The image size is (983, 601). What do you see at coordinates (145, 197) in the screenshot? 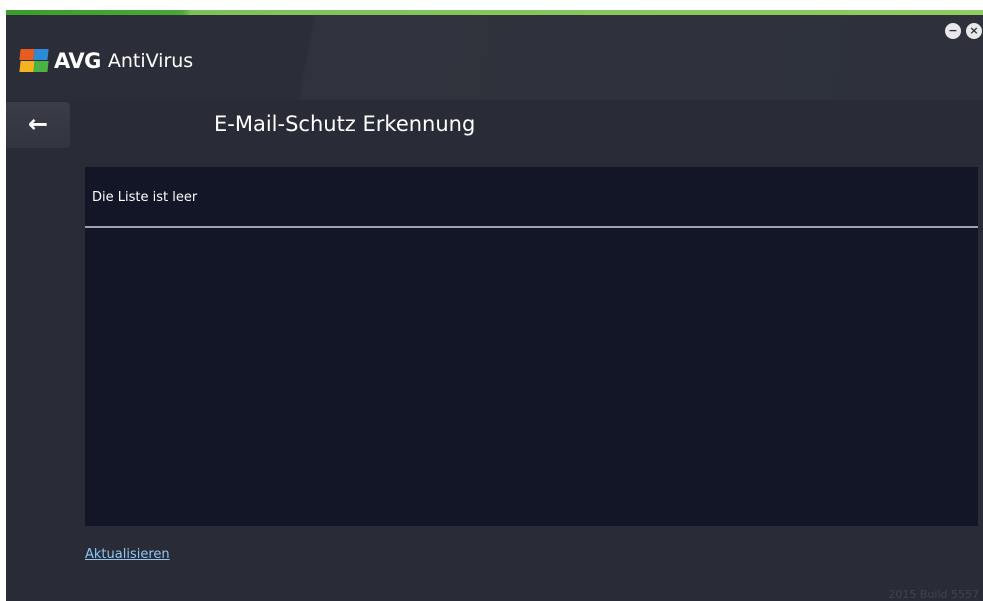
I see `empty-list-message: Die Liste ist leer` at bounding box center [145, 197].